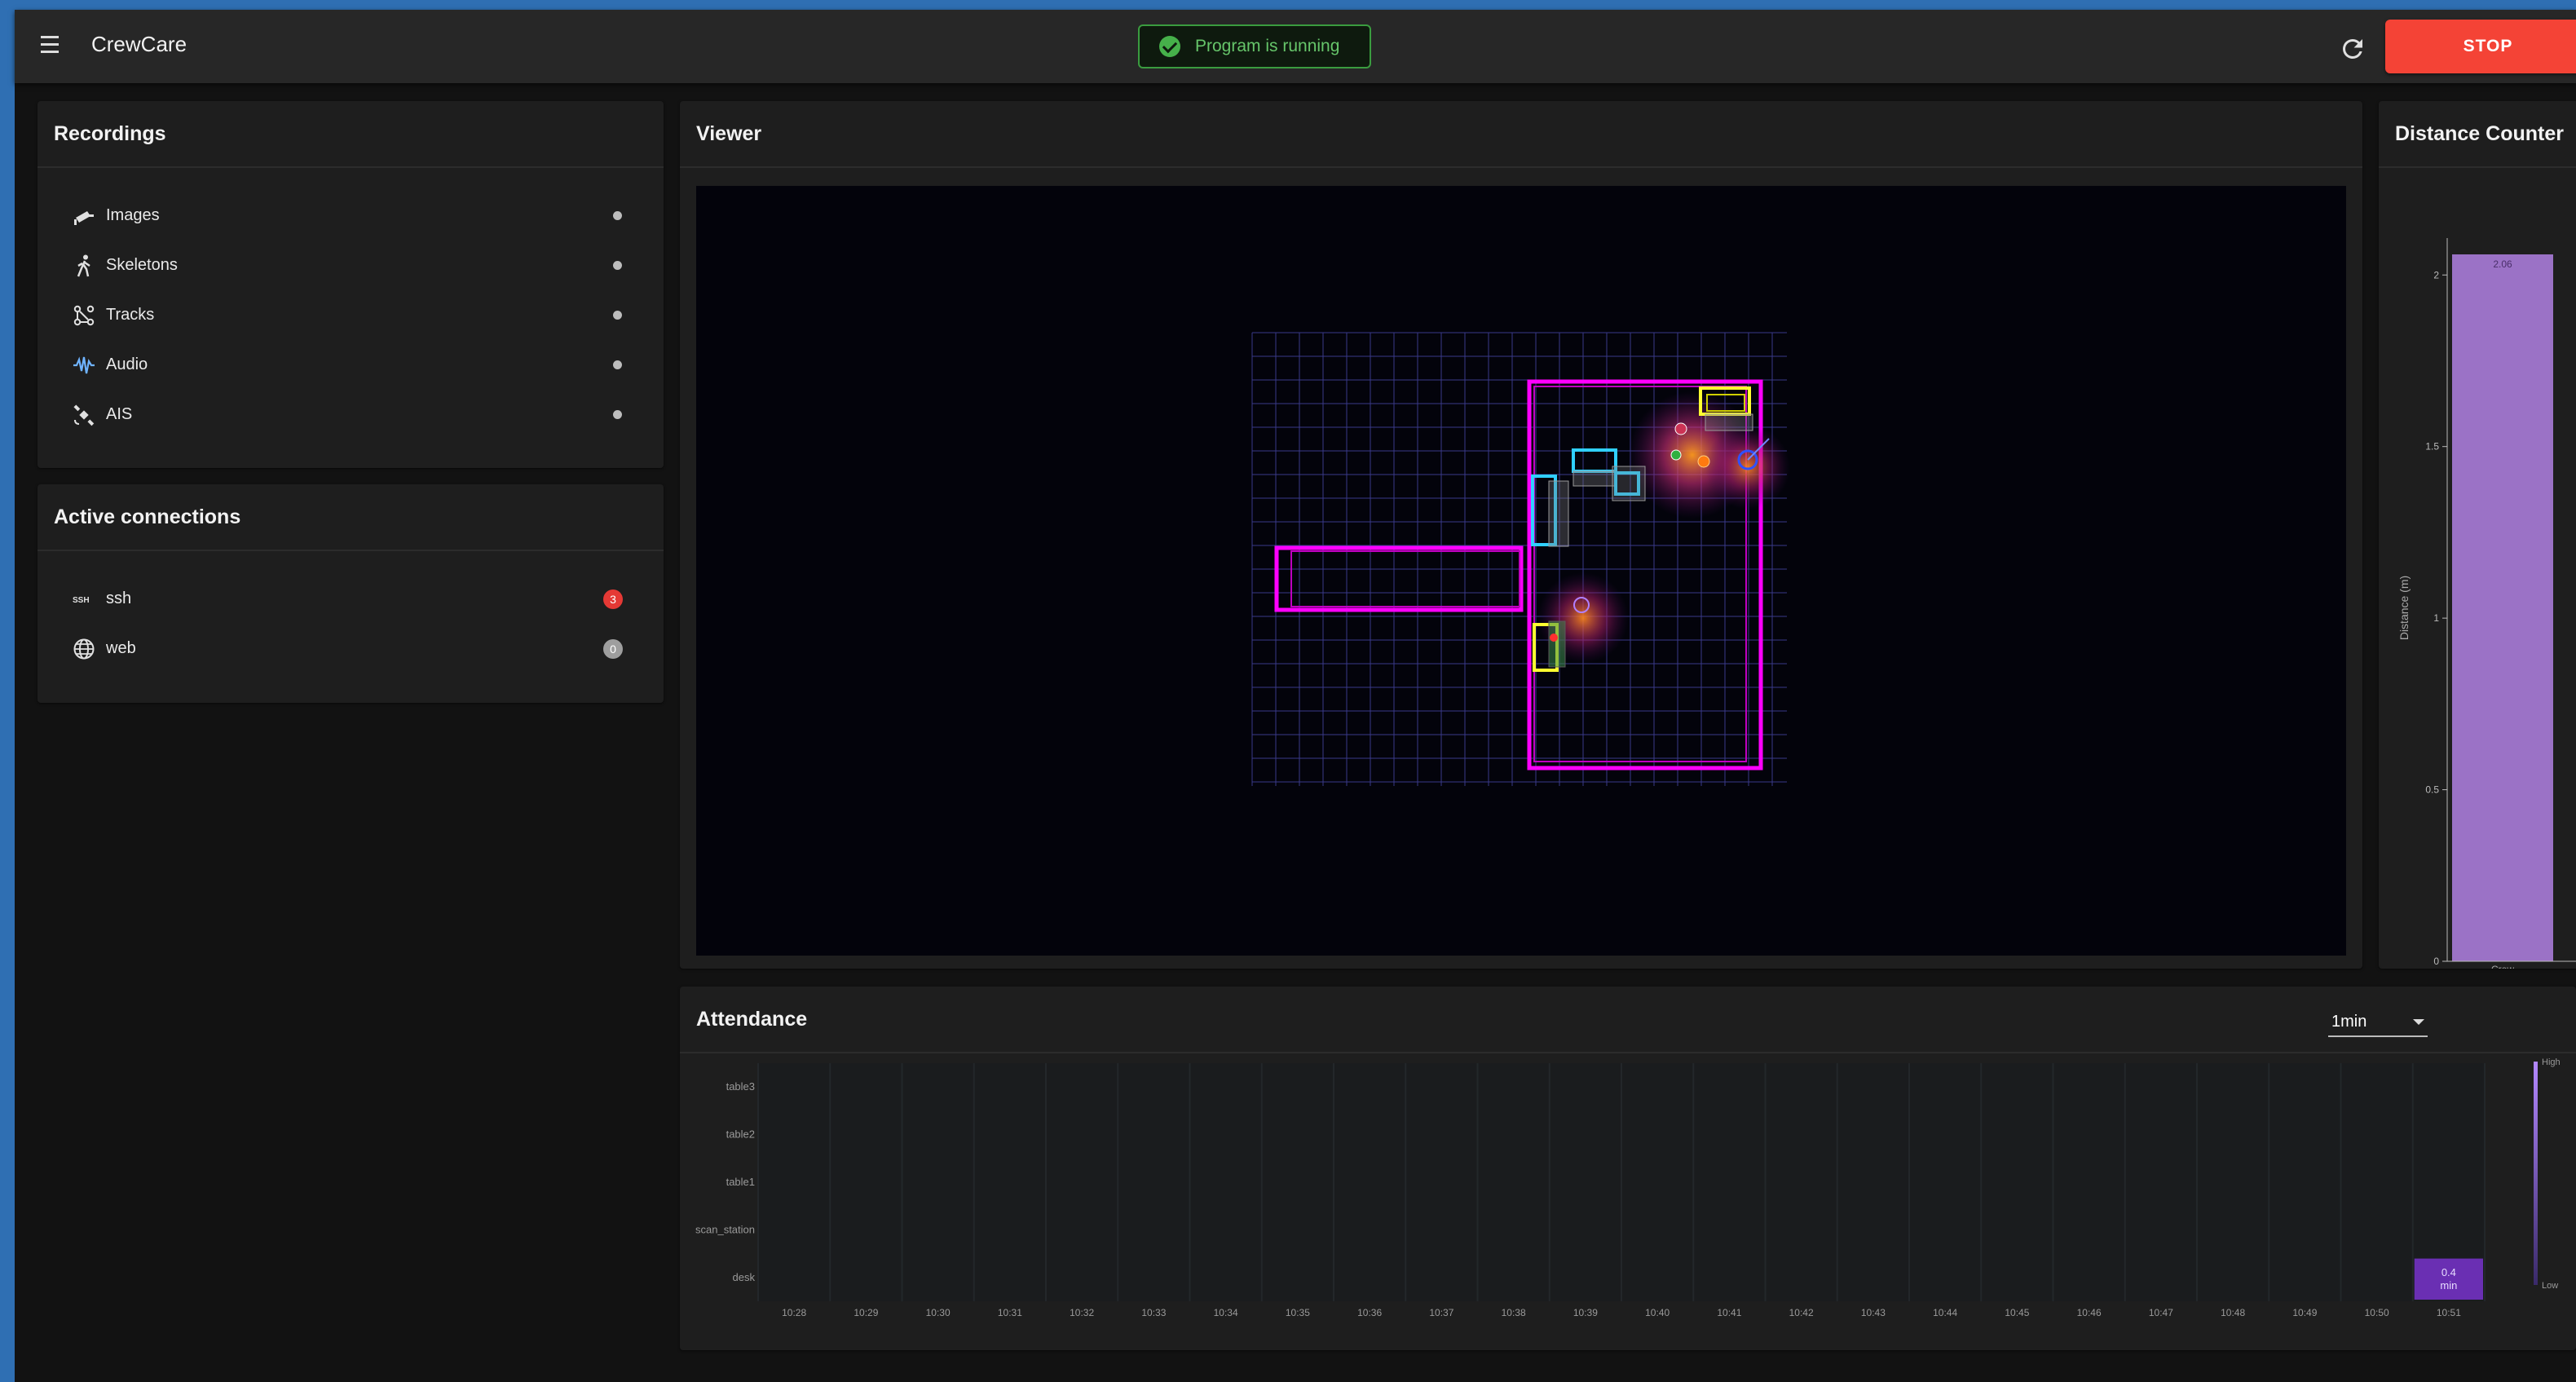 The width and height of the screenshot is (2576, 1382). I want to click on x-category-label: Crew, so click(2502, 966).